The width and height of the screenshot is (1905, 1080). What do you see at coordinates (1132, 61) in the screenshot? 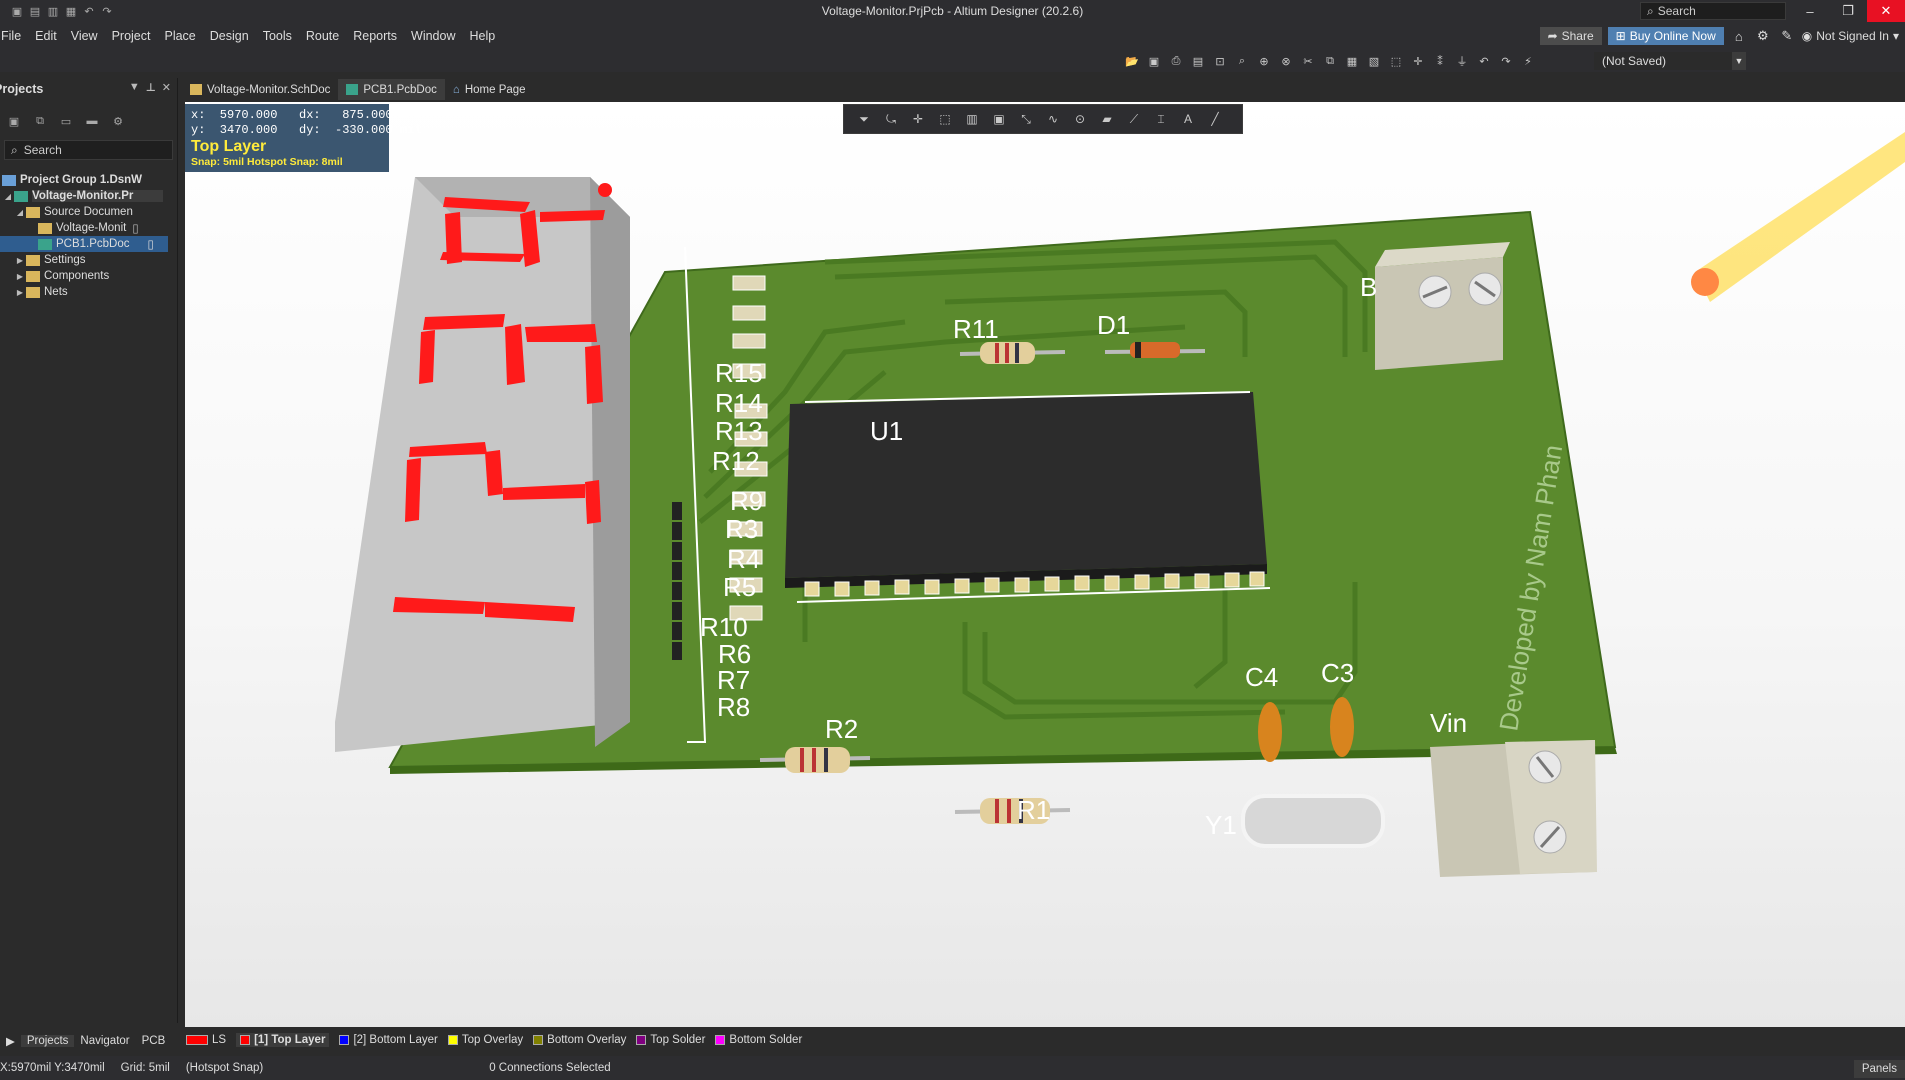
I see `open-icon: 📂` at bounding box center [1132, 61].